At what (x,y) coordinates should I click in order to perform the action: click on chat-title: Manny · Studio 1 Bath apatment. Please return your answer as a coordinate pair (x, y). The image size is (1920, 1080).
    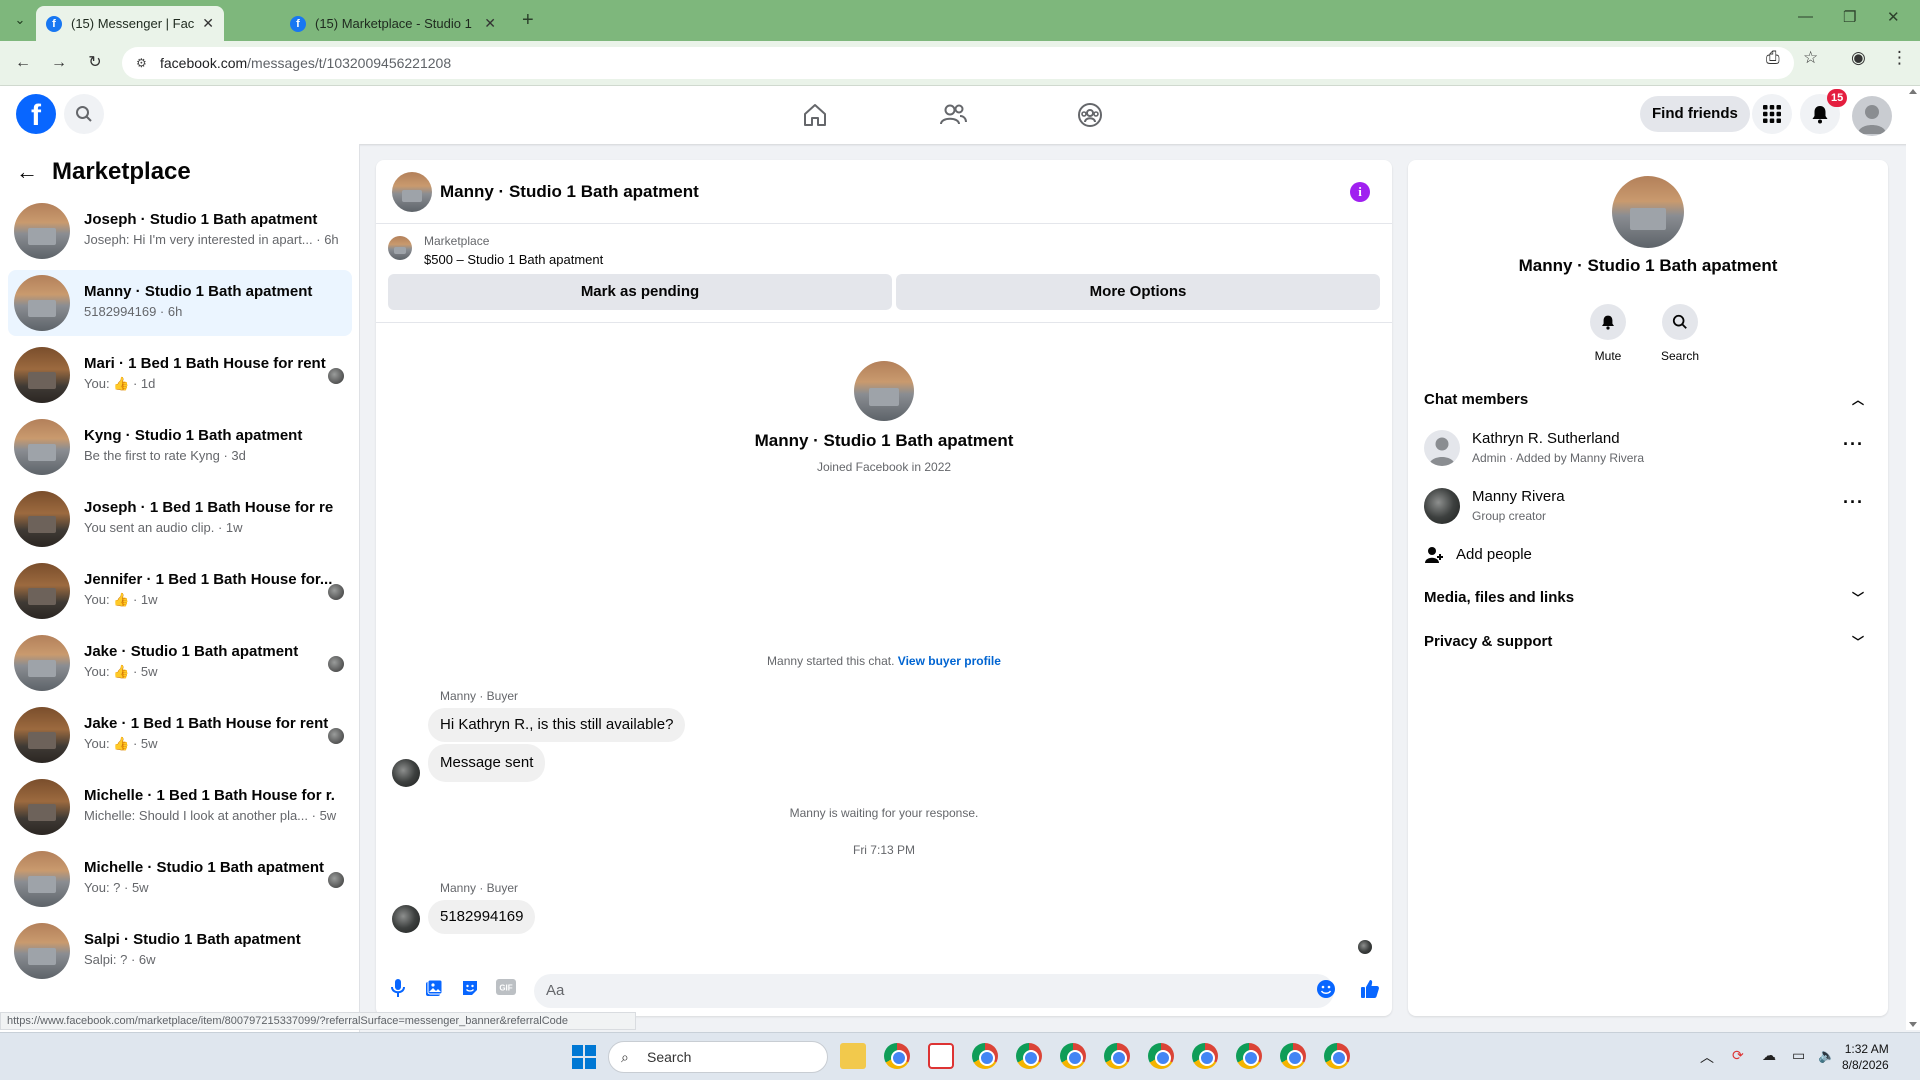
    Looking at the image, I should click on (569, 192).